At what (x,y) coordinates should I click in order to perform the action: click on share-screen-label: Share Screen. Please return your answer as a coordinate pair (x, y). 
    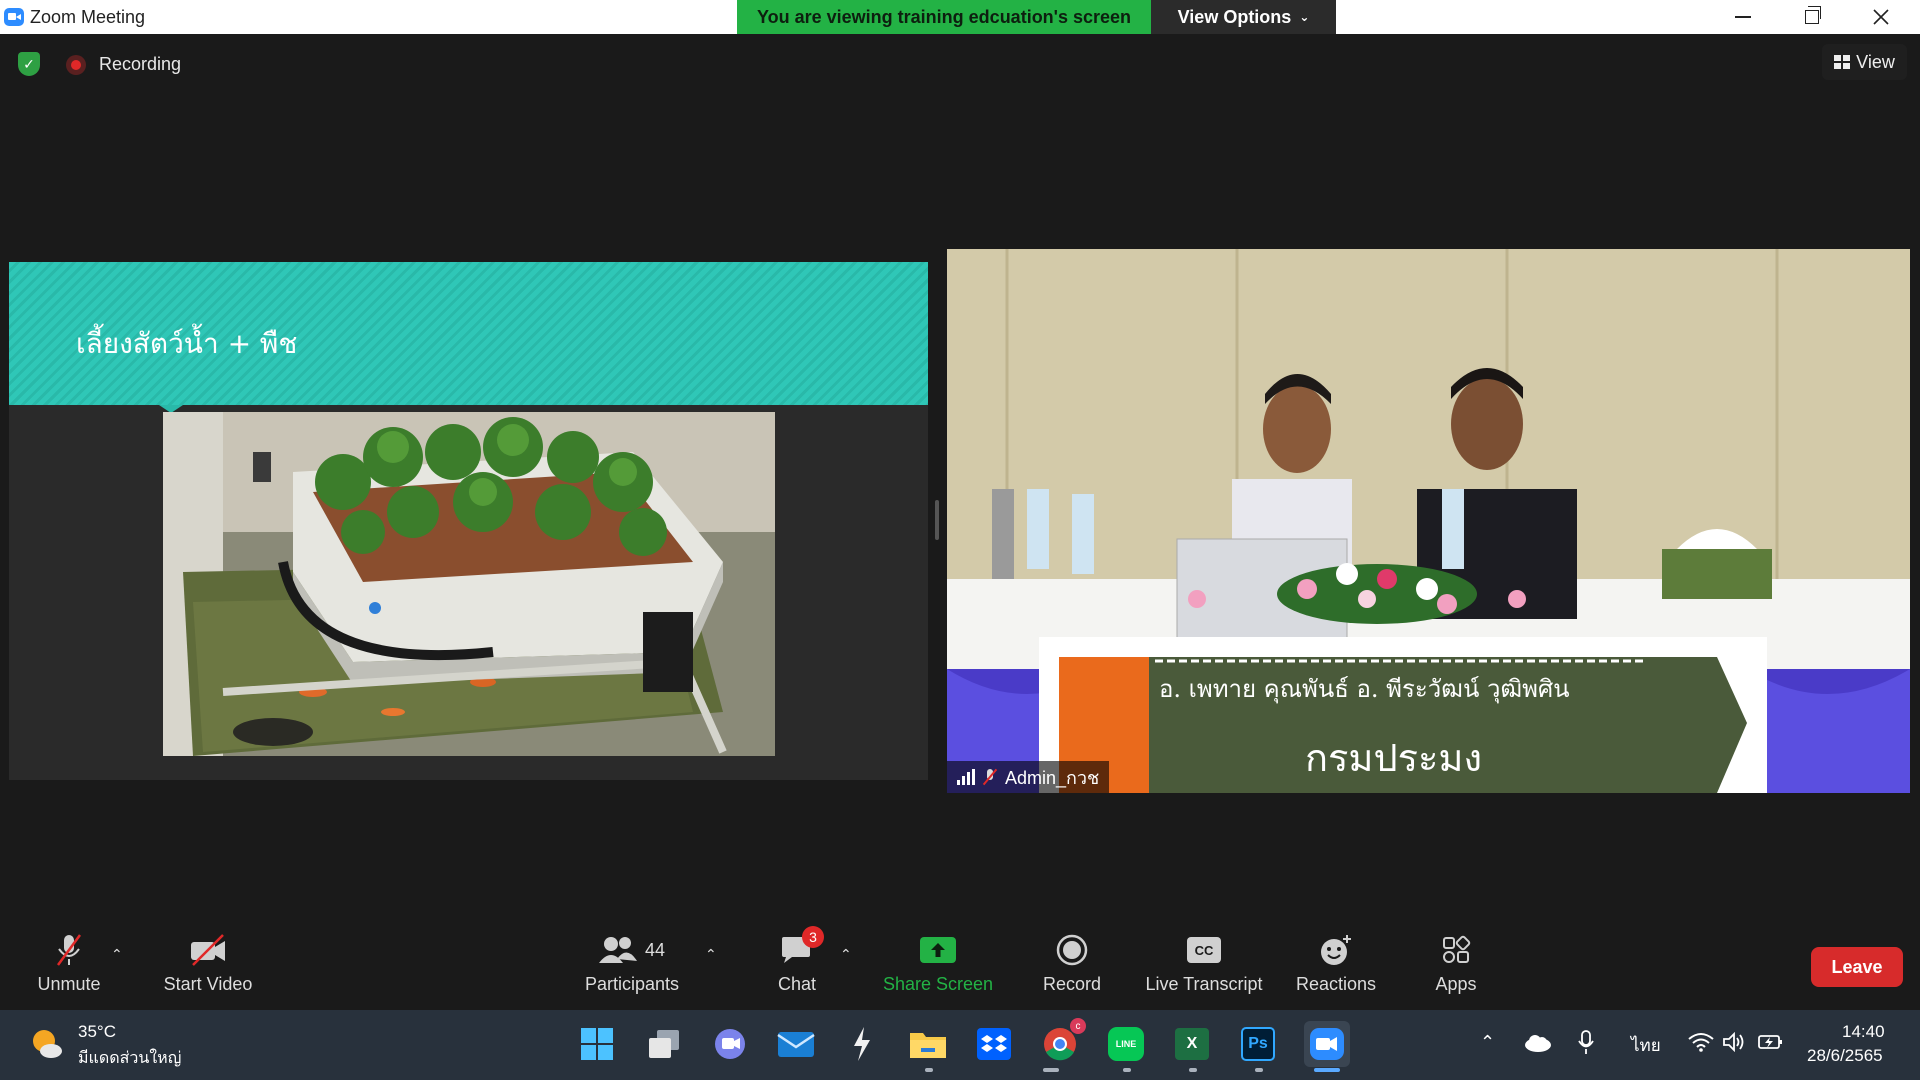
    Looking at the image, I should click on (938, 984).